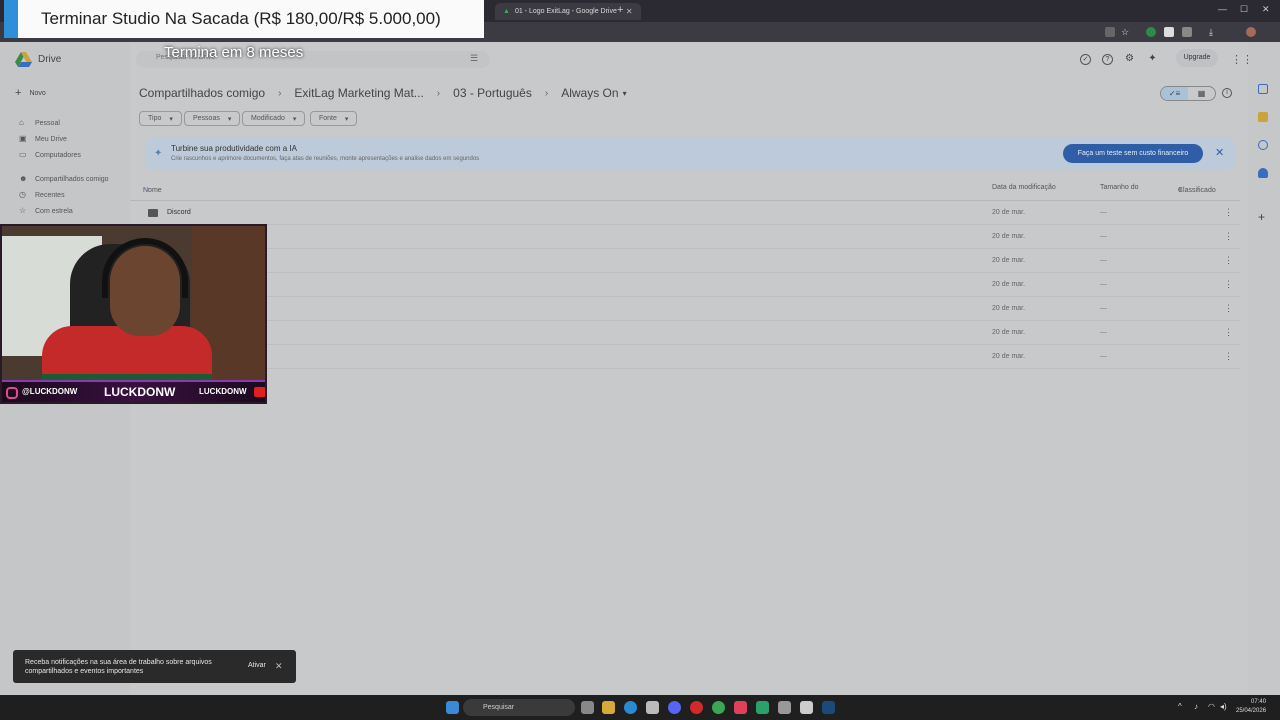 This screenshot has width=1280, height=720. Describe the element at coordinates (1152, 59) in the screenshot. I see `gemini-spark-icon: ✦` at that location.